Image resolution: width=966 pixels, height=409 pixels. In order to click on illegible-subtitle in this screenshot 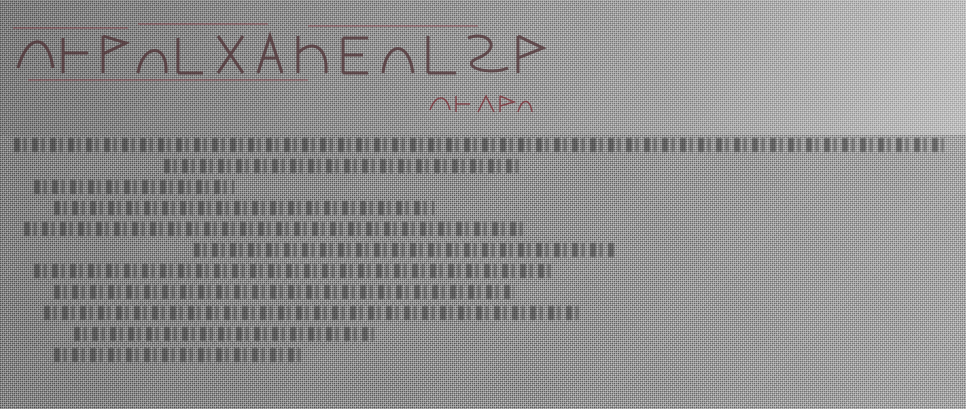, I will do `click(481, 103)`.